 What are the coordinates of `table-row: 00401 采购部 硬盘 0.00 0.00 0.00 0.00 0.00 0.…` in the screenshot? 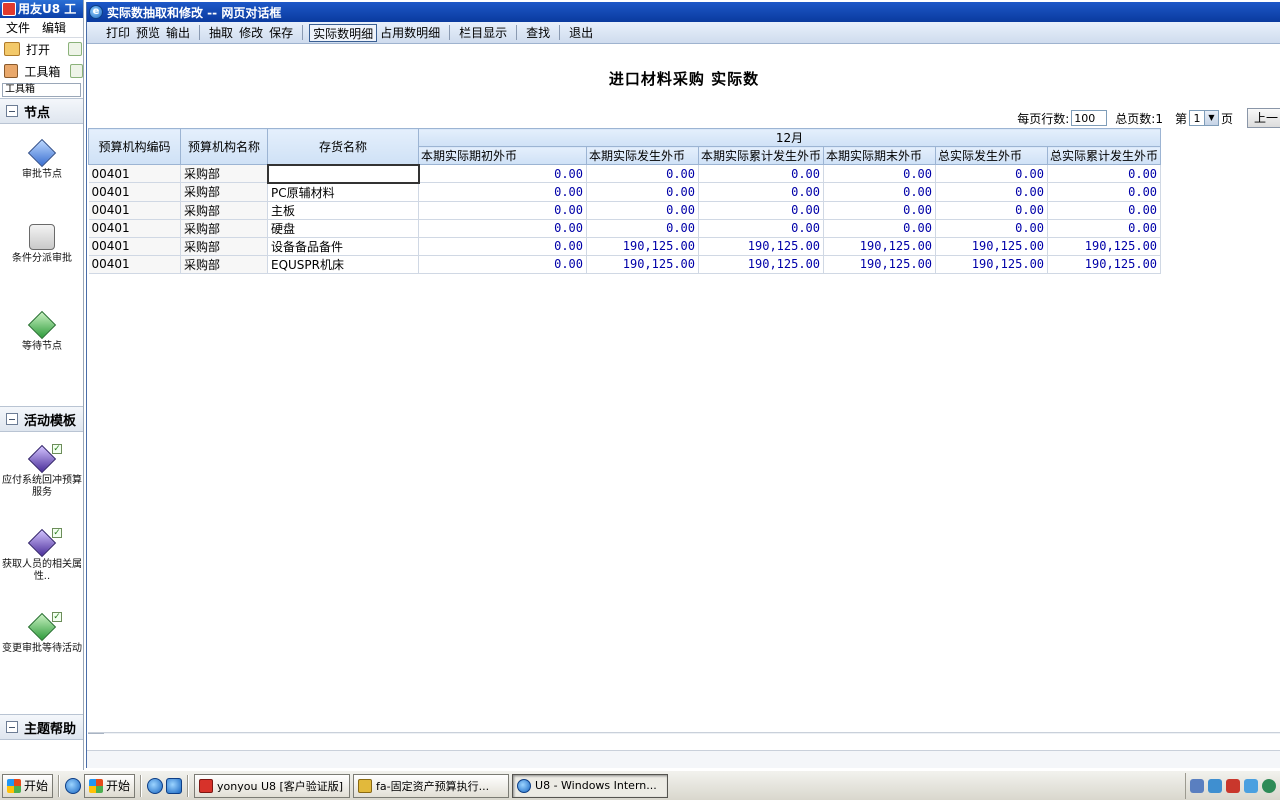 It's located at (625, 228).